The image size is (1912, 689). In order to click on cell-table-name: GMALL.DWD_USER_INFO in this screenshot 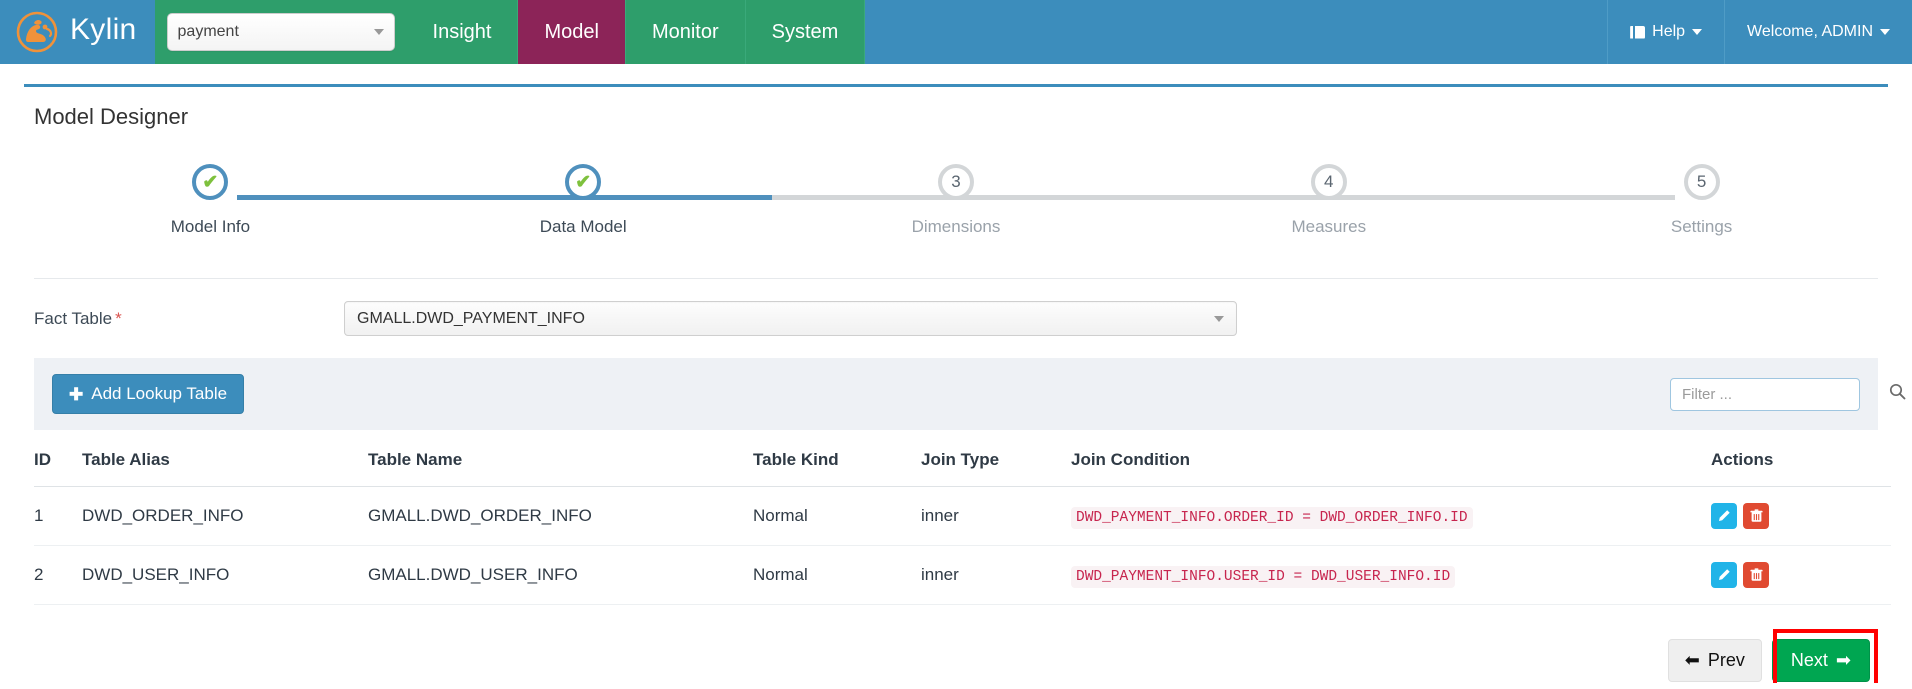, I will do `click(560, 575)`.